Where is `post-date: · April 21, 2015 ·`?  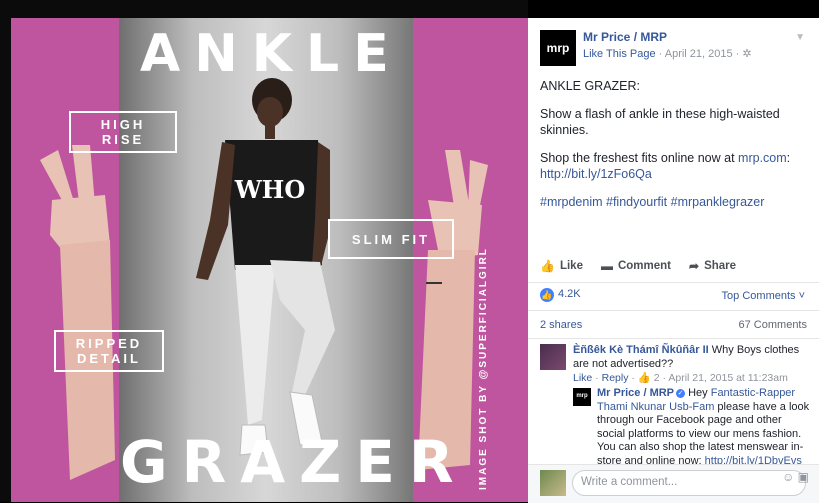
post-date: · April 21, 2015 · is located at coordinates (699, 54).